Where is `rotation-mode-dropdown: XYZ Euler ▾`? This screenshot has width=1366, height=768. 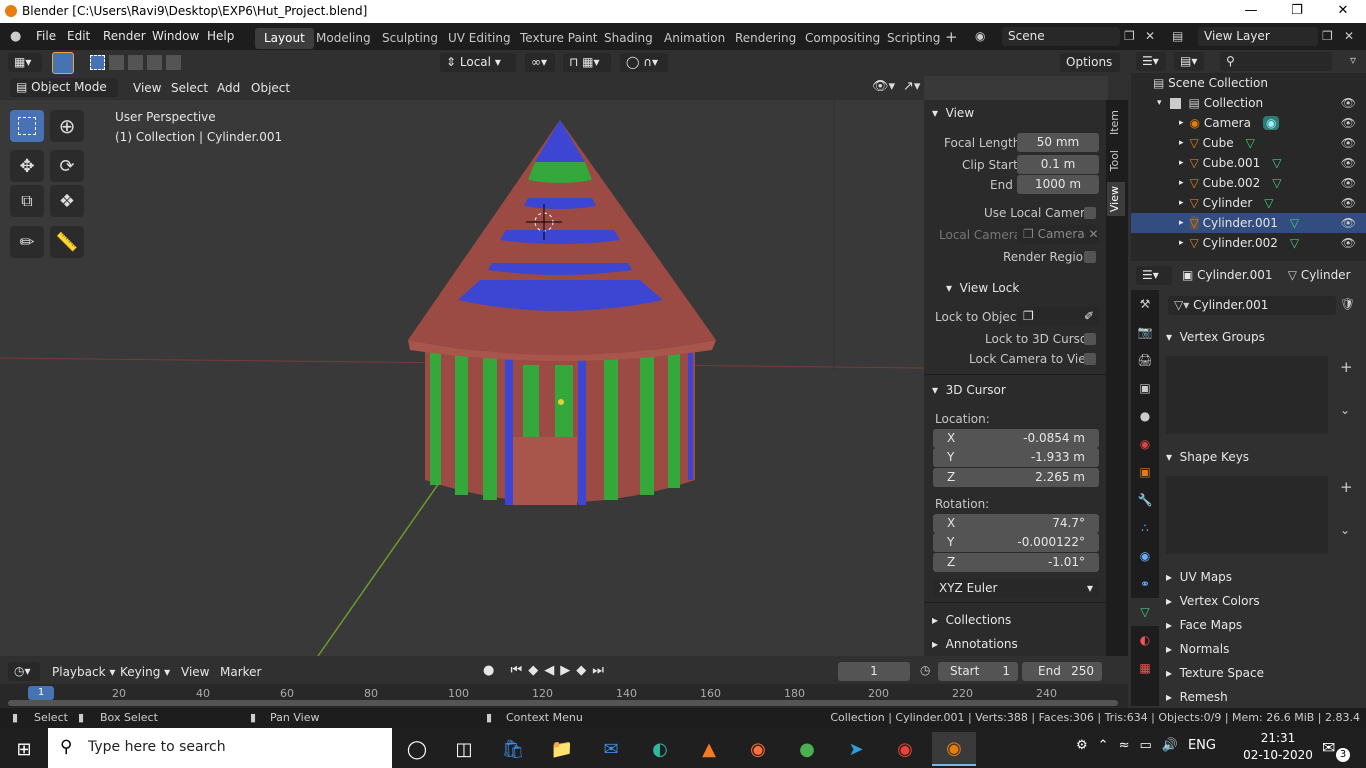
rotation-mode-dropdown: XYZ Euler ▾ is located at coordinates (1016, 588).